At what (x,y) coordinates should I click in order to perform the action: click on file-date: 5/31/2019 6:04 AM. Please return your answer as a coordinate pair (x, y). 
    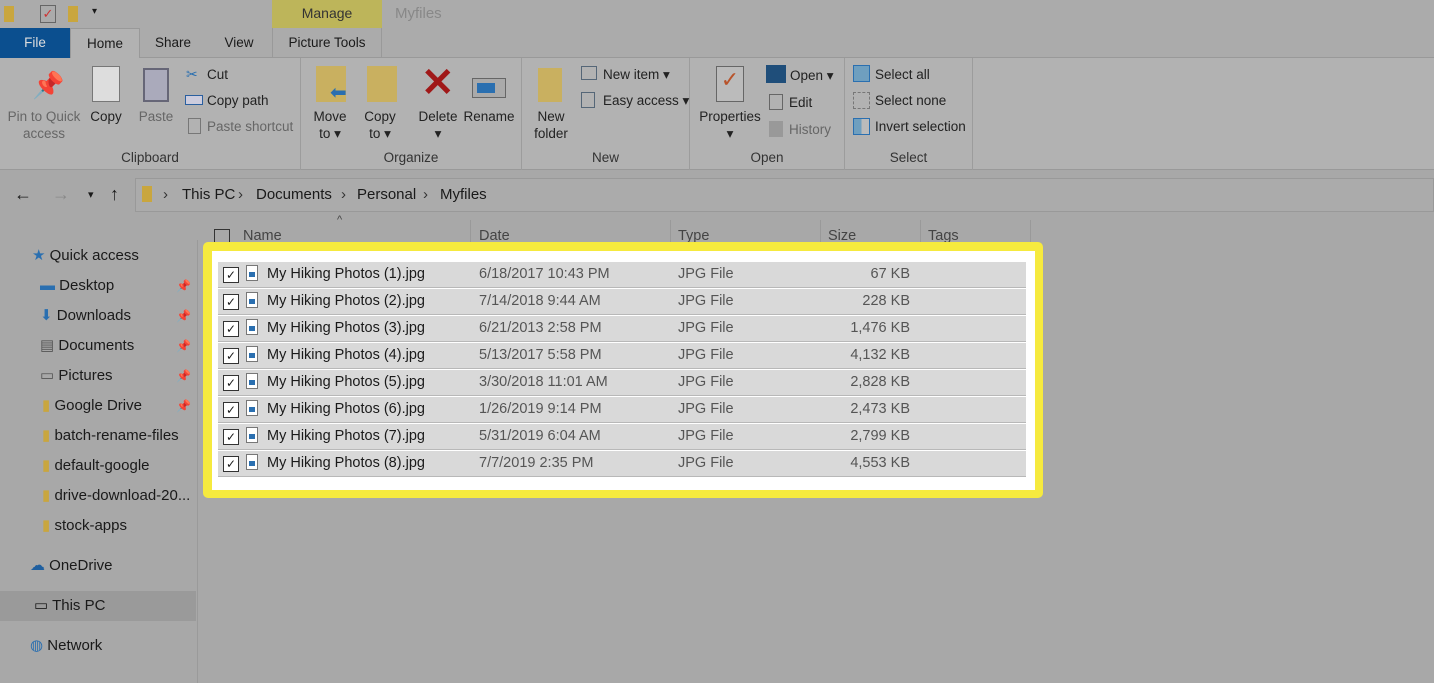
    Looking at the image, I should click on (540, 436).